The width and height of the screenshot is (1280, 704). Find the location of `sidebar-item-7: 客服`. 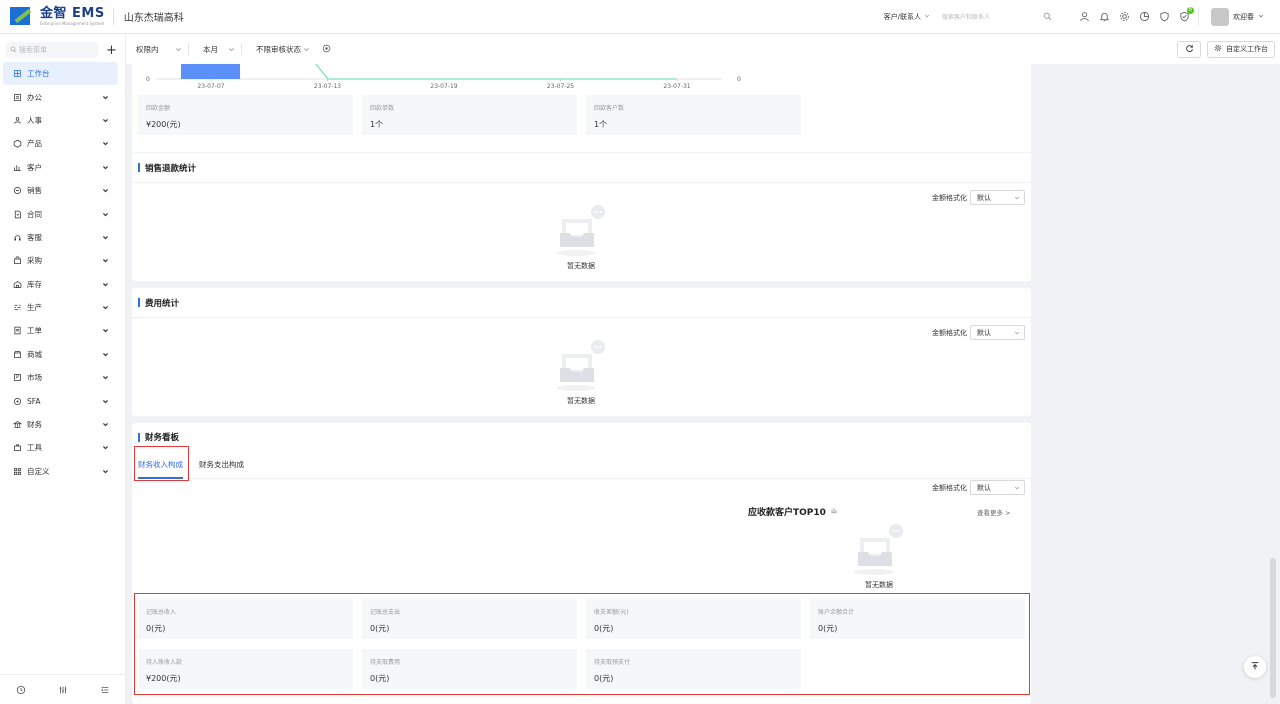

sidebar-item-7: 客服 is located at coordinates (62, 237).